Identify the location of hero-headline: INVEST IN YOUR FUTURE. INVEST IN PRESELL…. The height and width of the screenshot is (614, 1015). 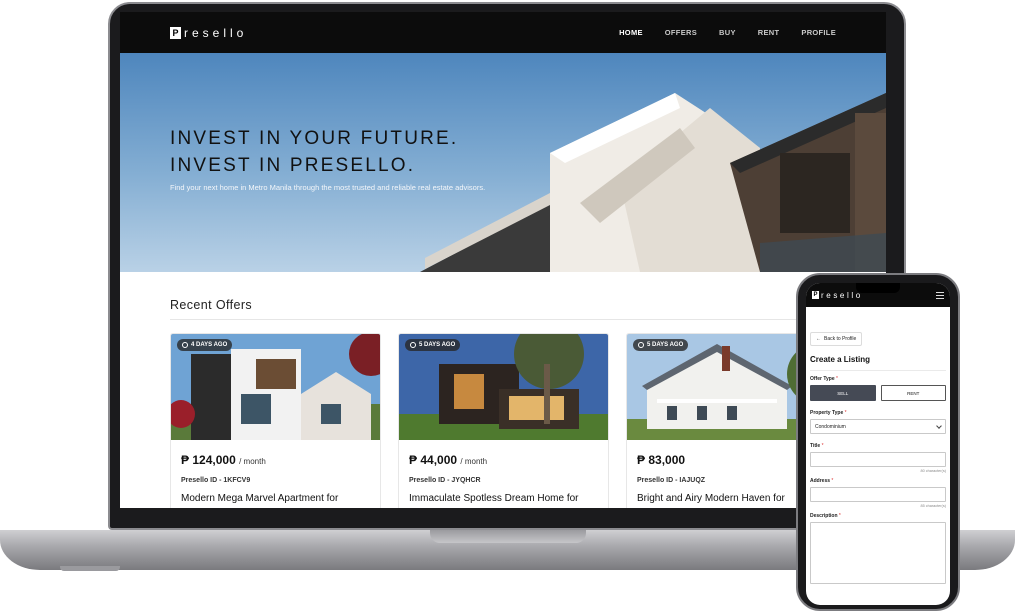
(314, 152).